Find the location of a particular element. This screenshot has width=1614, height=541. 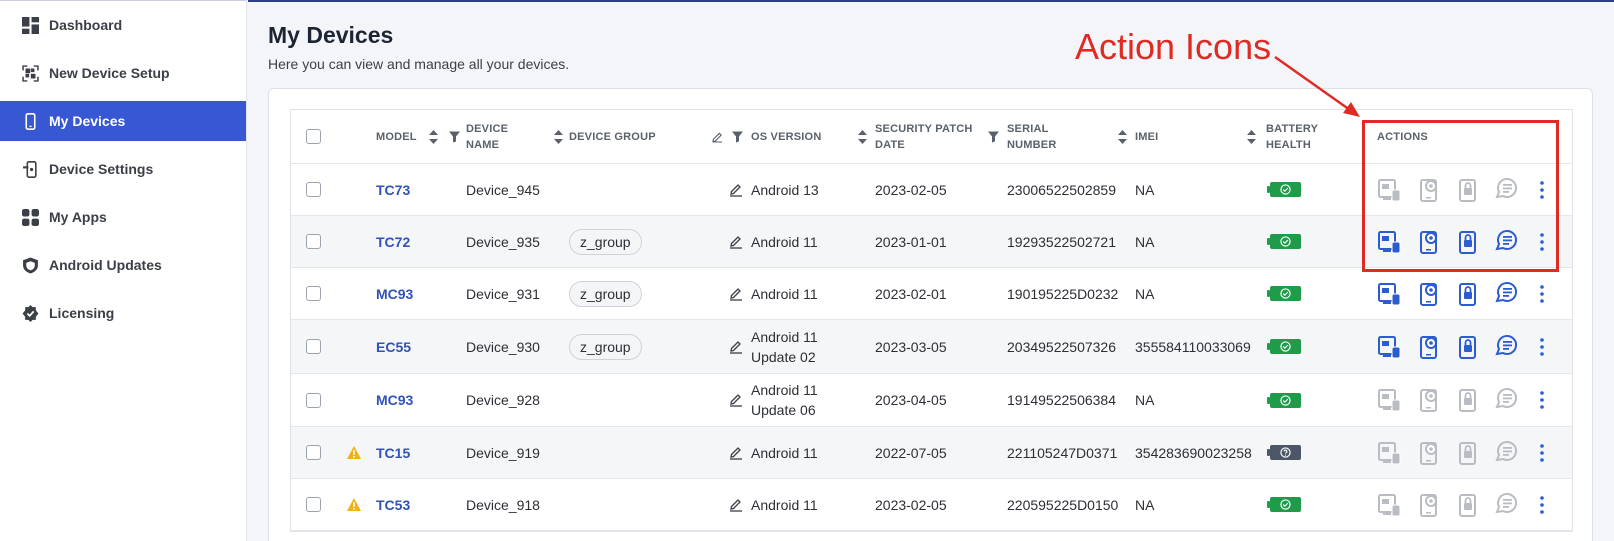

sidebar-item-android-updates: Android Updates is located at coordinates (123, 265).